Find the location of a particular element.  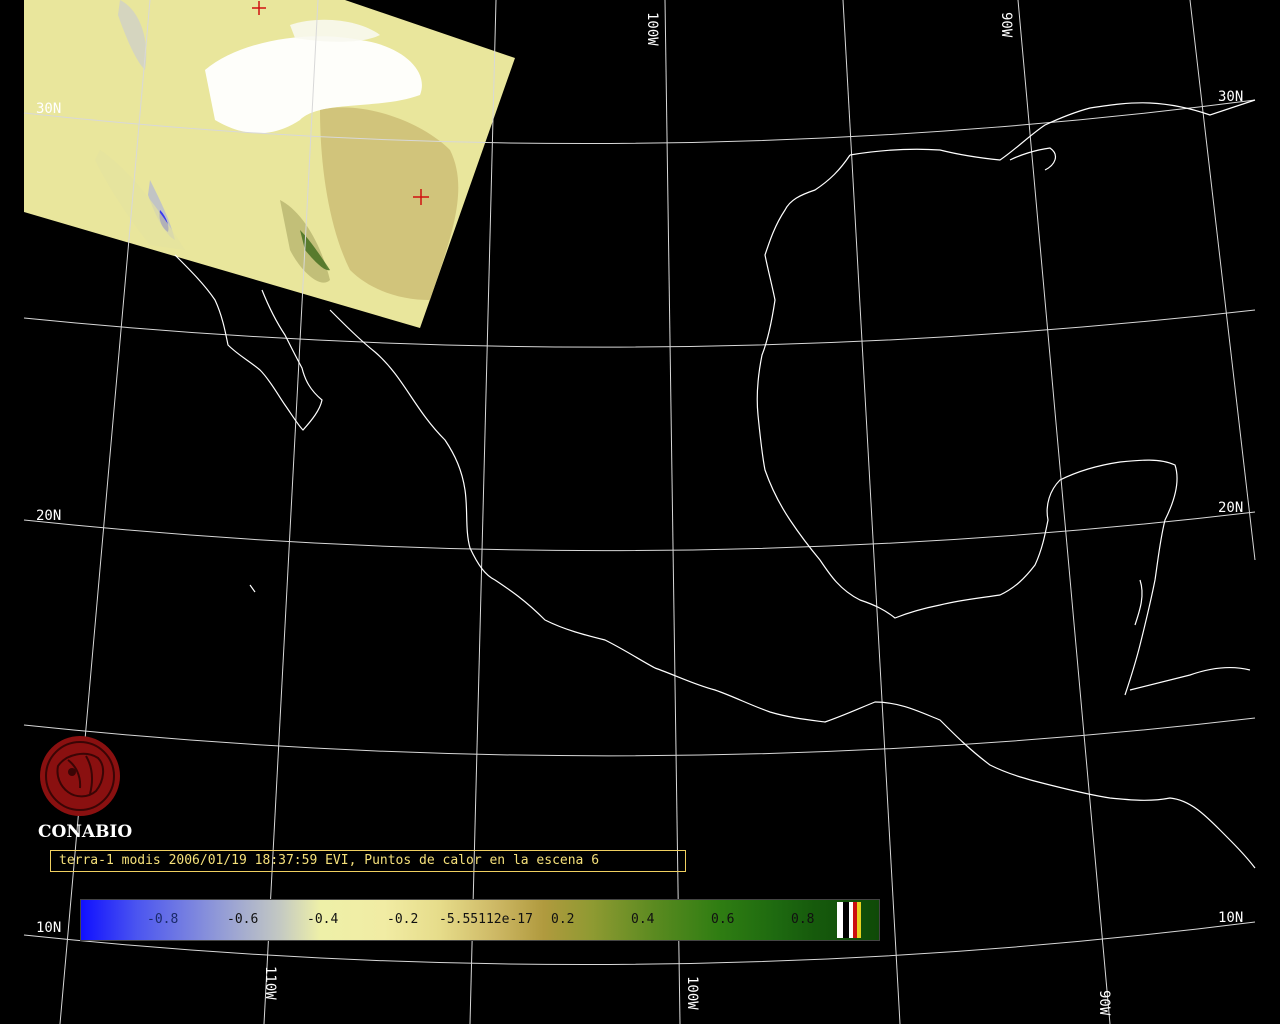

lon-label-100w-bottom: 100W is located at coordinates (692, 993).